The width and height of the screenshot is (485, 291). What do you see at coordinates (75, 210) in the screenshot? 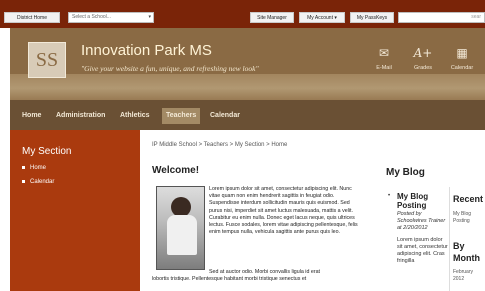
I see `sidebar: My Section Home Calendar` at bounding box center [75, 210].